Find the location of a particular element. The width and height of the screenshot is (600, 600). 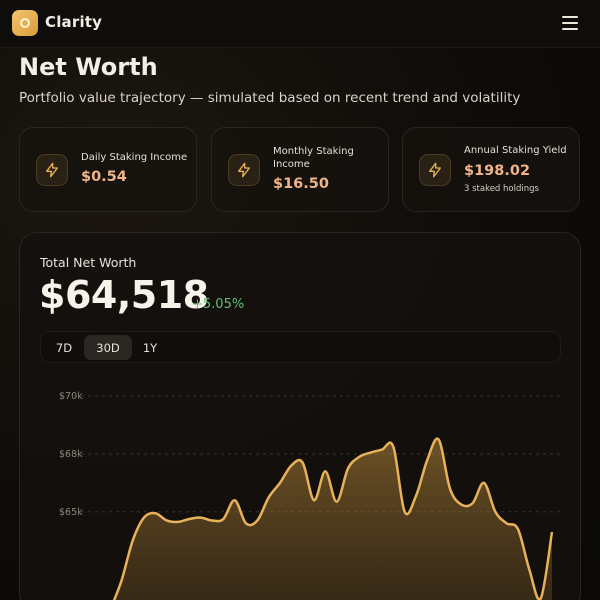

y-tick-label: $68k is located at coordinates (71, 454).